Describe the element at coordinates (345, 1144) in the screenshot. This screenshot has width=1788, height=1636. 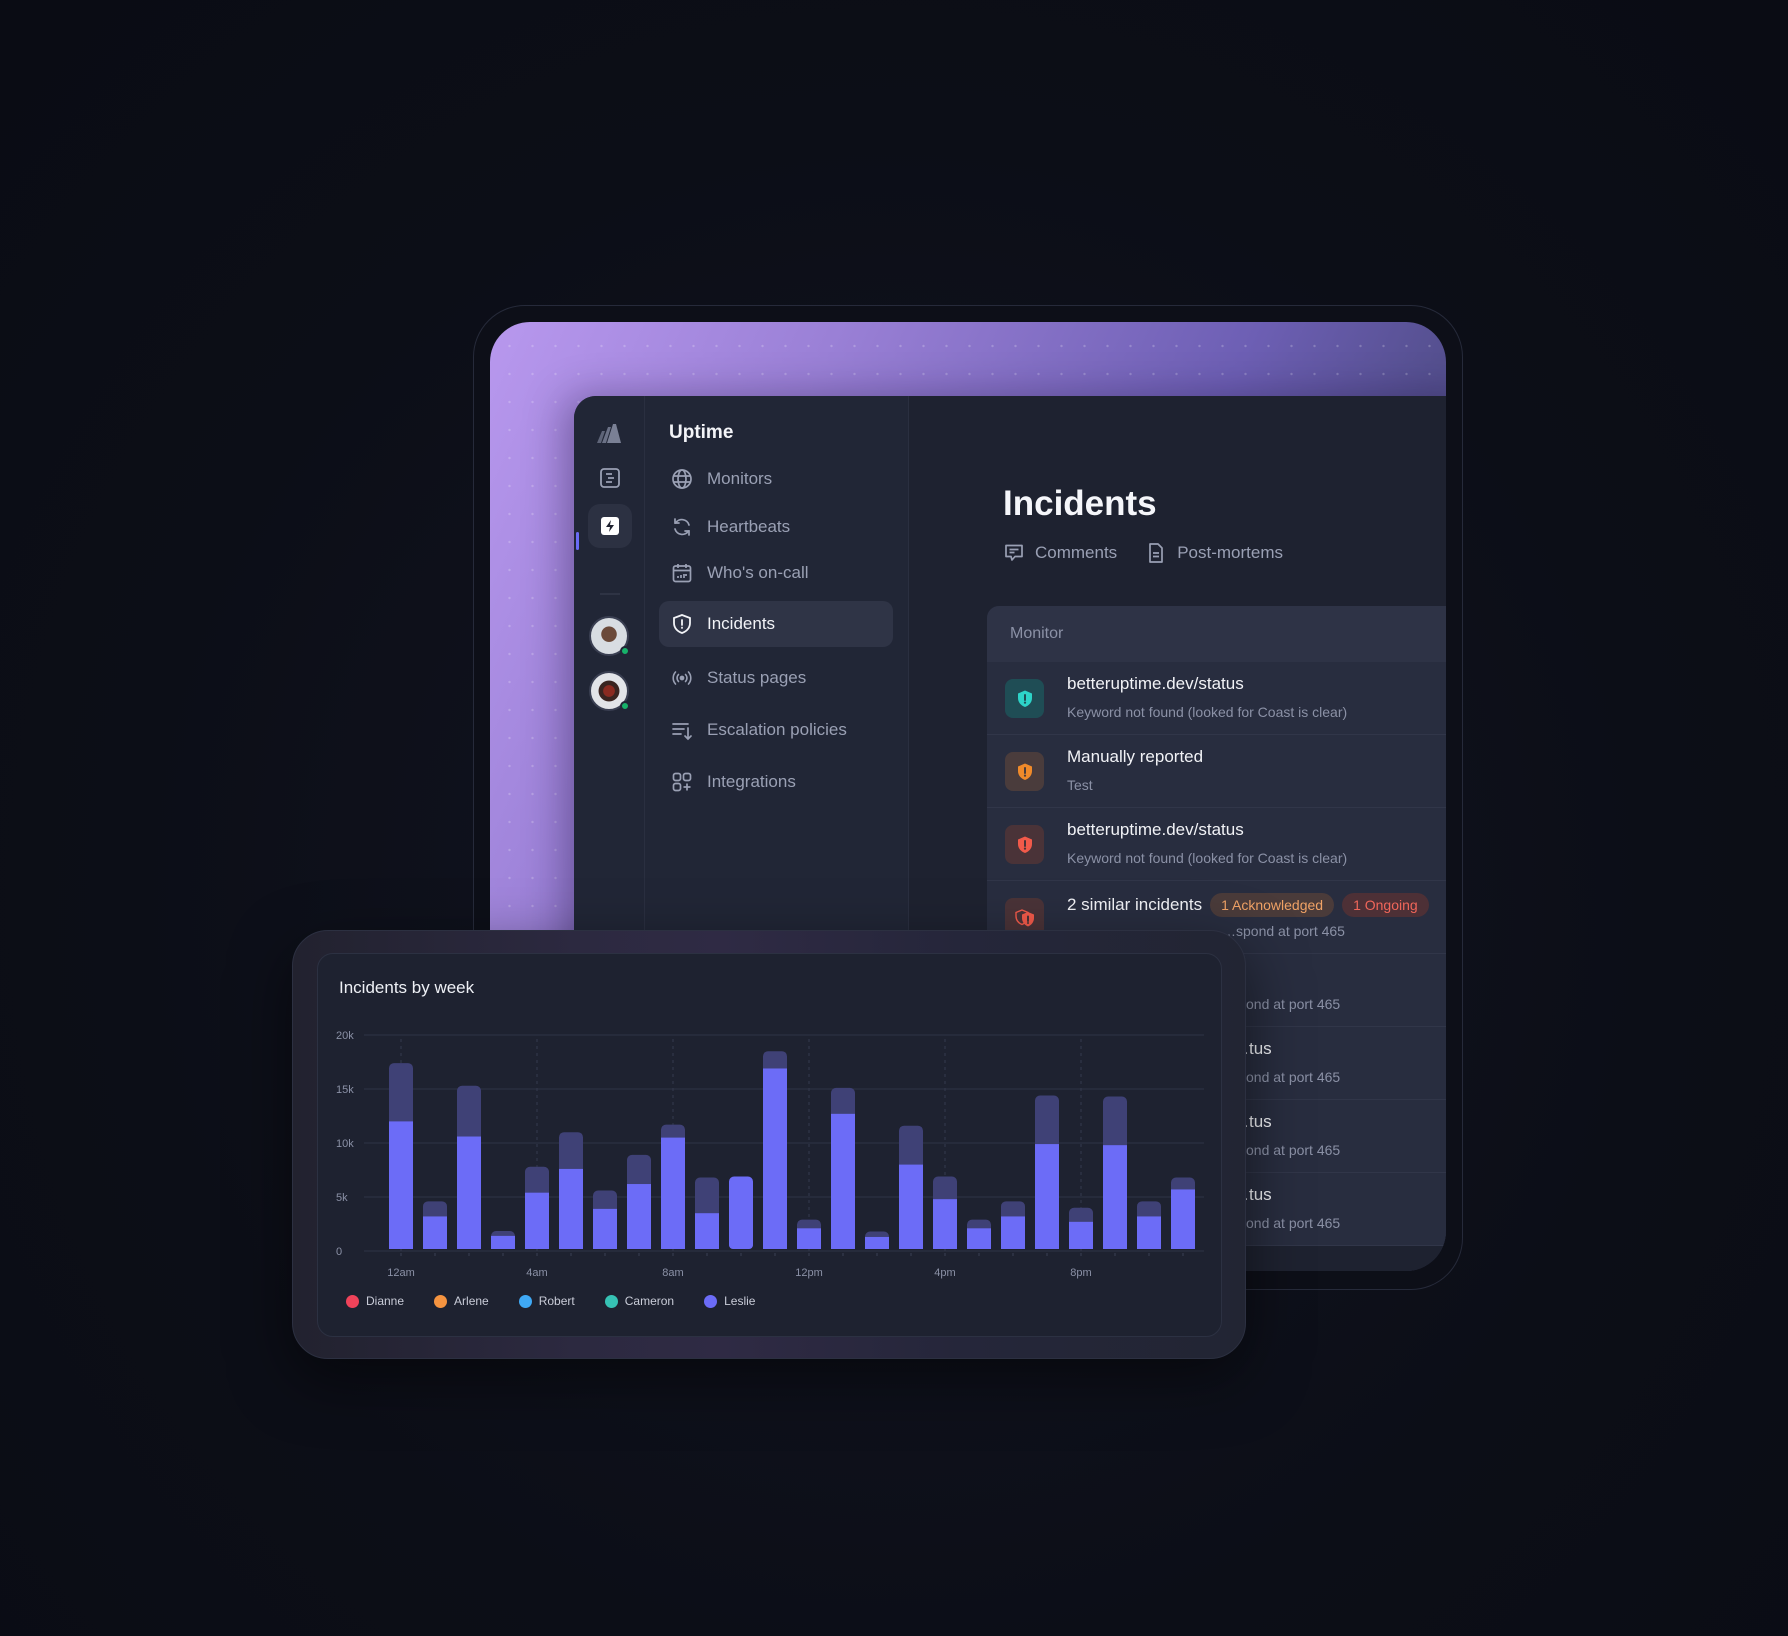
I see `y-tick-label: 10k` at that location.